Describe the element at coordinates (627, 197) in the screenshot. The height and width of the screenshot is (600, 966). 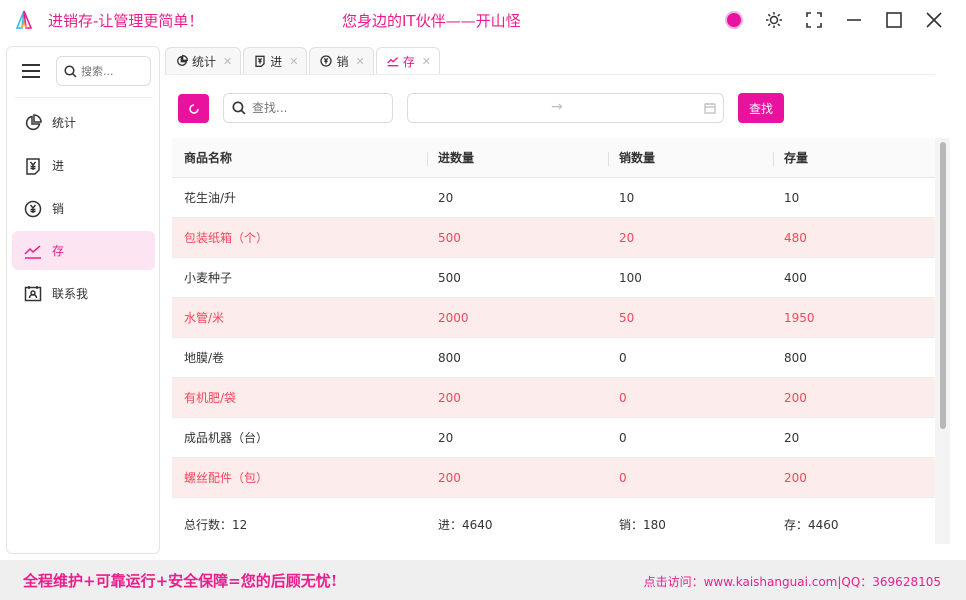
I see `cell-out: 10` at that location.